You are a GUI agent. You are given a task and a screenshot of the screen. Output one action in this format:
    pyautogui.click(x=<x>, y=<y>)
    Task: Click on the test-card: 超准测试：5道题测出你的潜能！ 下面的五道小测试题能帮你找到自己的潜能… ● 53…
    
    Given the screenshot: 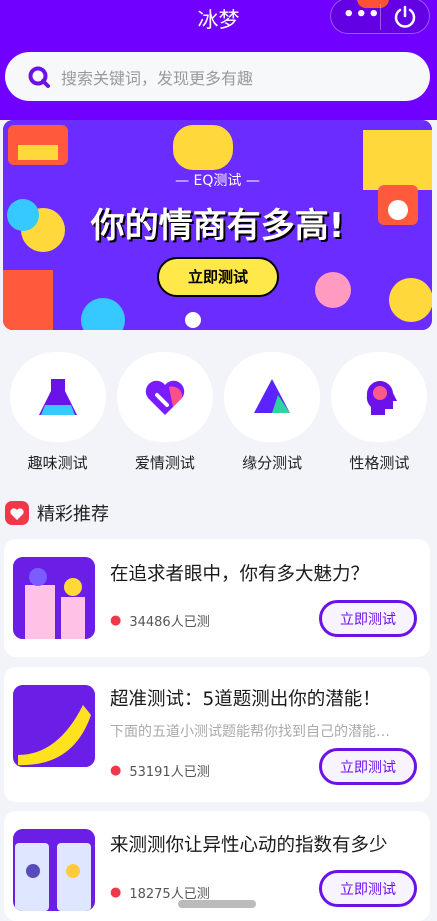 What is the action you would take?
    pyautogui.click(x=217, y=734)
    